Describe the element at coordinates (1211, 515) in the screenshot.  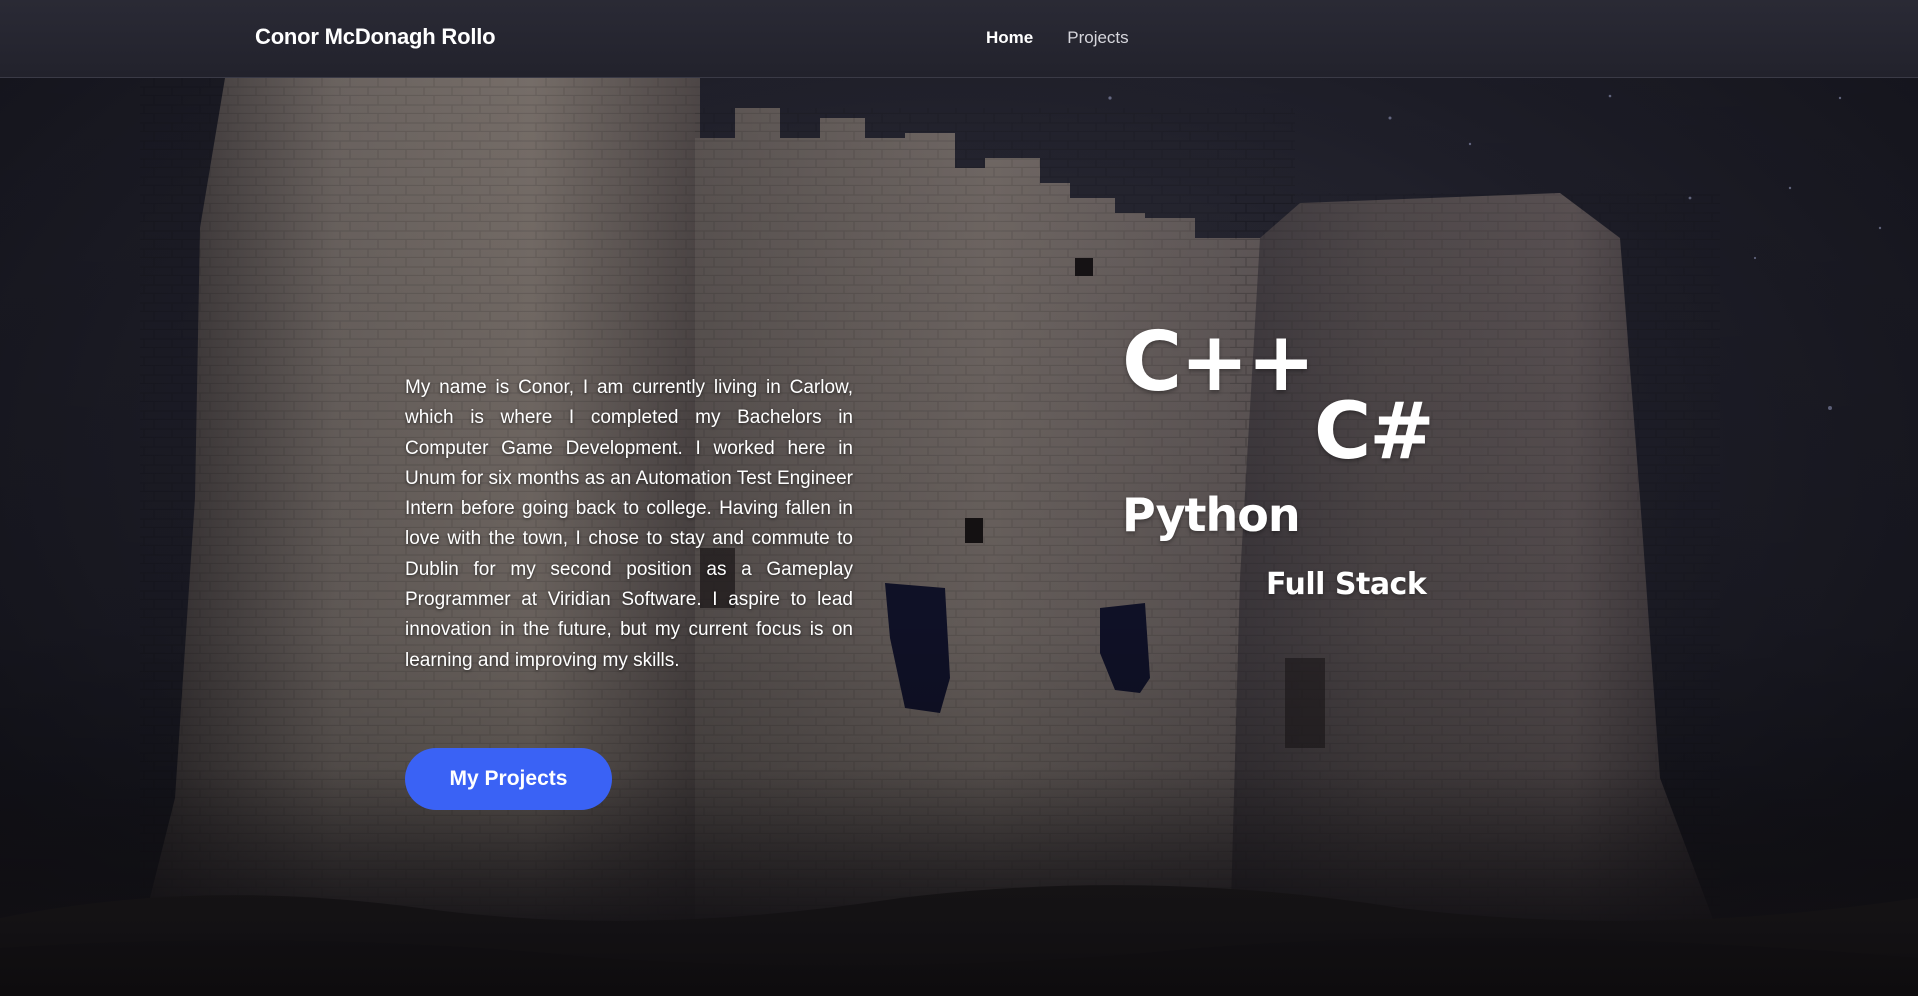
I see `skill-python: Python` at that location.